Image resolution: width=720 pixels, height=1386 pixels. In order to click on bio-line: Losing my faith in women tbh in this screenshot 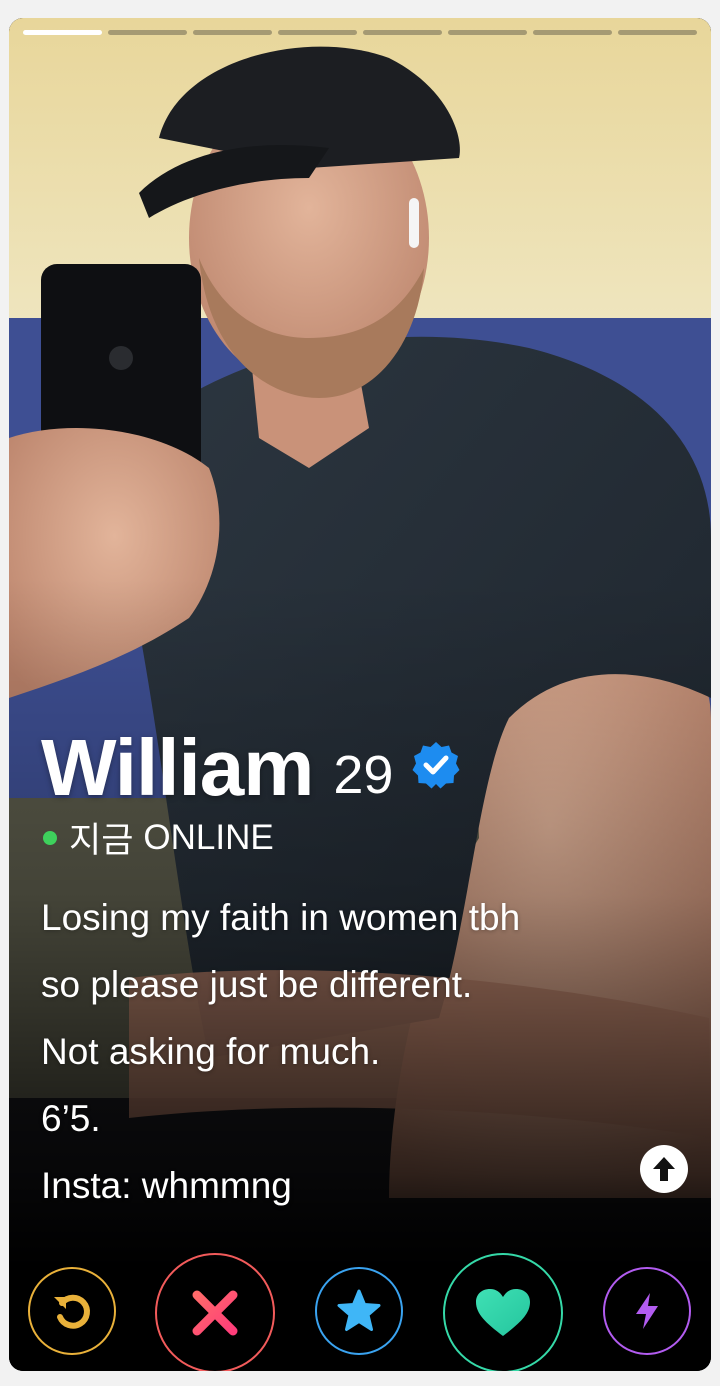, I will do `click(281, 917)`.